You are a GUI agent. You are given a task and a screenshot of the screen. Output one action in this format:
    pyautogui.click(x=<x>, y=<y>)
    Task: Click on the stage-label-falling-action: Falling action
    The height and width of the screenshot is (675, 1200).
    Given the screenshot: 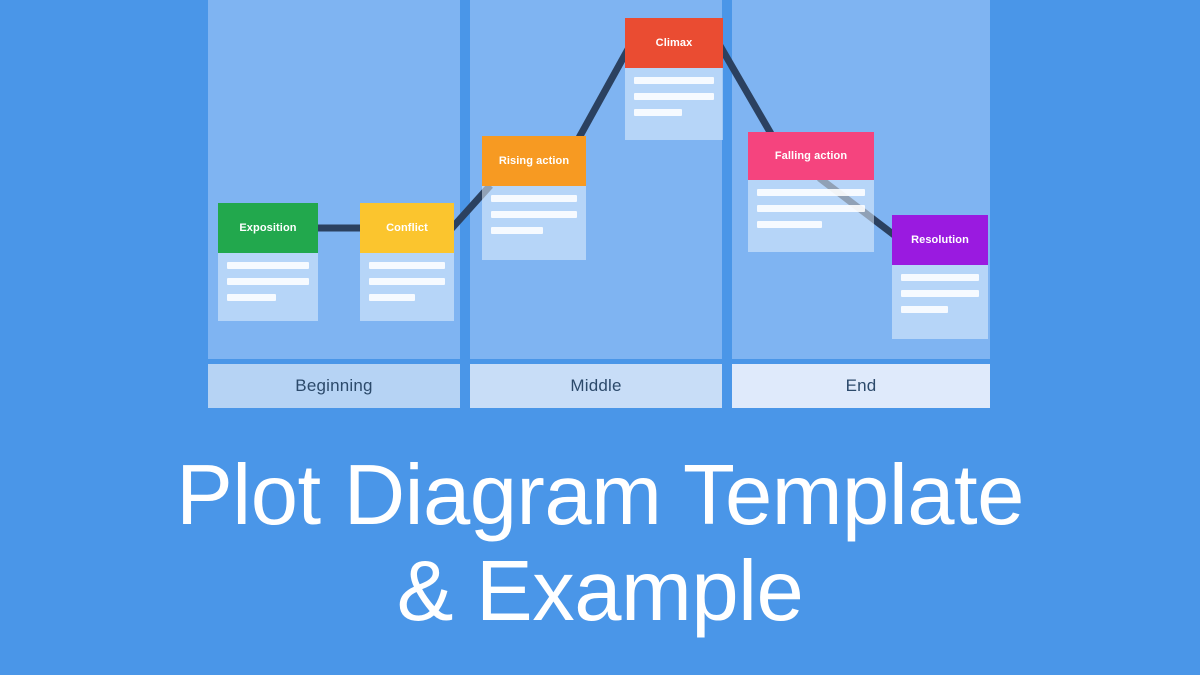 What is the action you would take?
    pyautogui.click(x=811, y=156)
    